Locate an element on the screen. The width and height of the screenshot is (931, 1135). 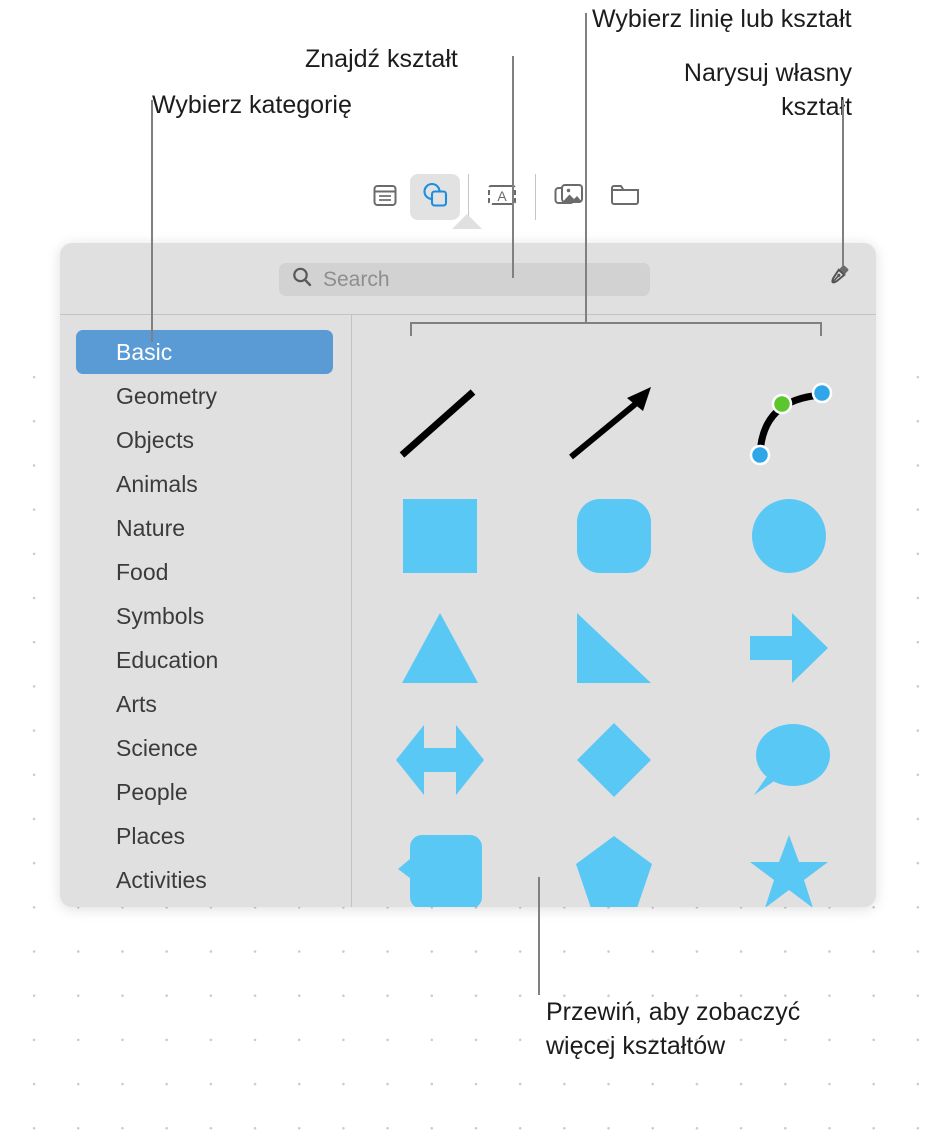
rounded-square-shape is located at coordinates (614, 538).